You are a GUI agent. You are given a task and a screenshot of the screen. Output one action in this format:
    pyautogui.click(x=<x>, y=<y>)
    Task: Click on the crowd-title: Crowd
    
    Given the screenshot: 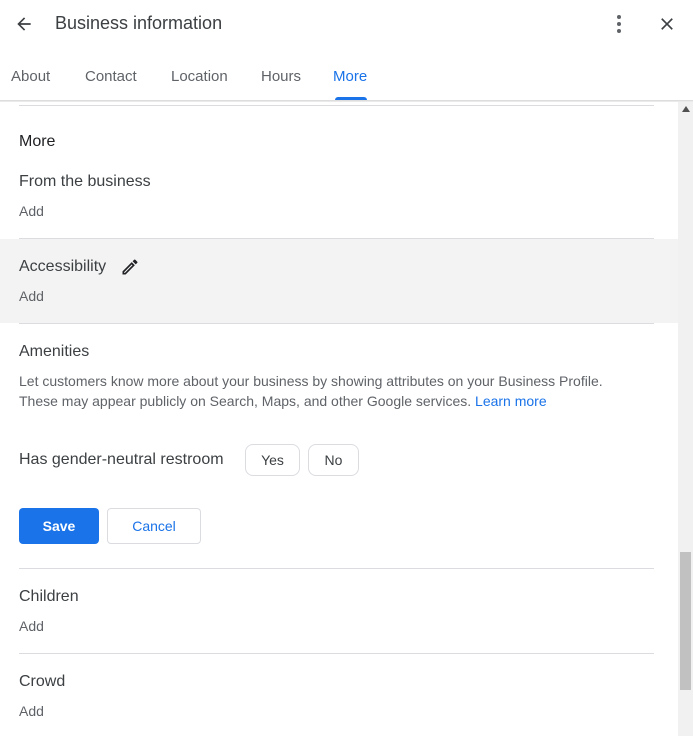 What is the action you would take?
    pyautogui.click(x=42, y=681)
    